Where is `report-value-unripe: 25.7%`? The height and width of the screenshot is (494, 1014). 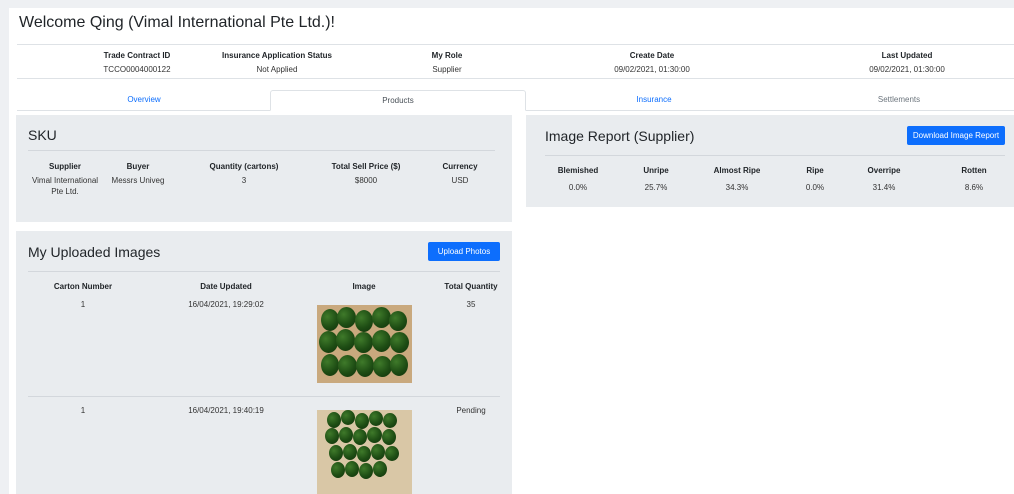 report-value-unripe: 25.7% is located at coordinates (656, 187).